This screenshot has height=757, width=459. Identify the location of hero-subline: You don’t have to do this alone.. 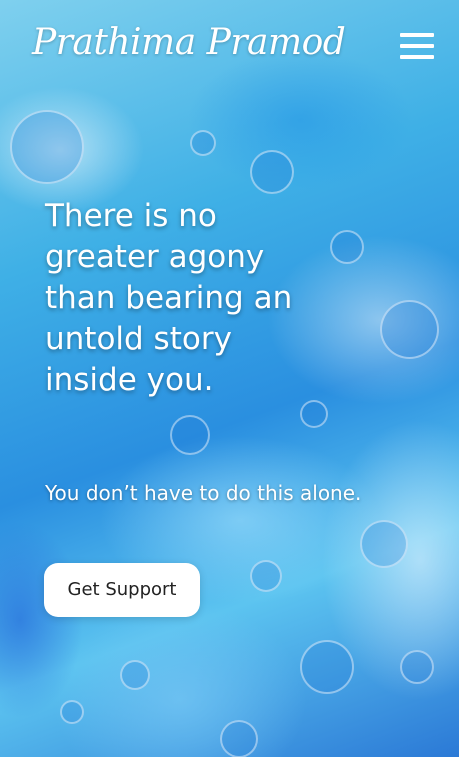
(203, 493).